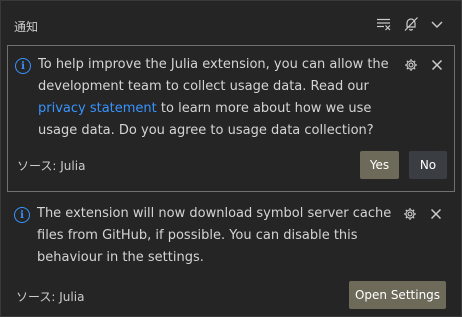 This screenshot has height=317, width=462. Describe the element at coordinates (97, 108) in the screenshot. I see `privacy-statement-link: privacy statement` at that location.